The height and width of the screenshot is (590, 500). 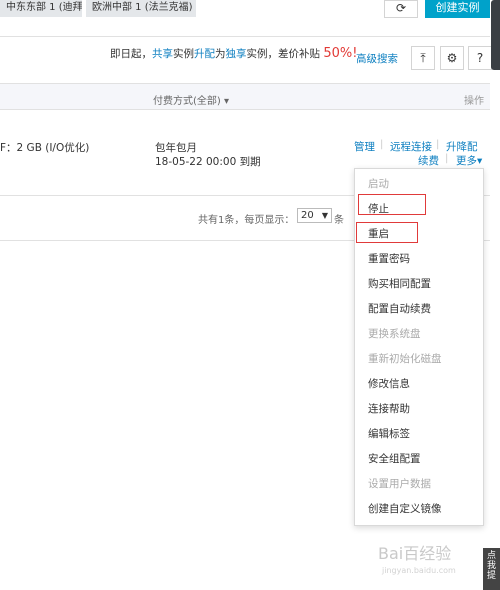 I want to click on menu-item-start: 启动, so click(x=378, y=184).